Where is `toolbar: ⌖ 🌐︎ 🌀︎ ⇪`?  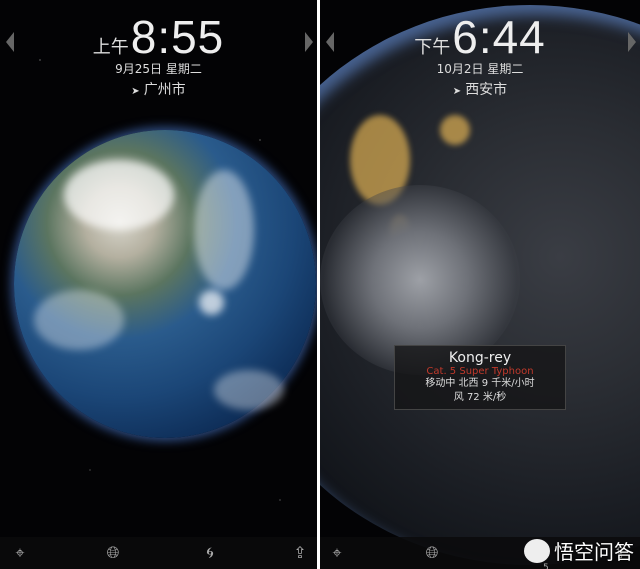 toolbar: ⌖ 🌐︎ 🌀︎ ⇪ is located at coordinates (158, 553).